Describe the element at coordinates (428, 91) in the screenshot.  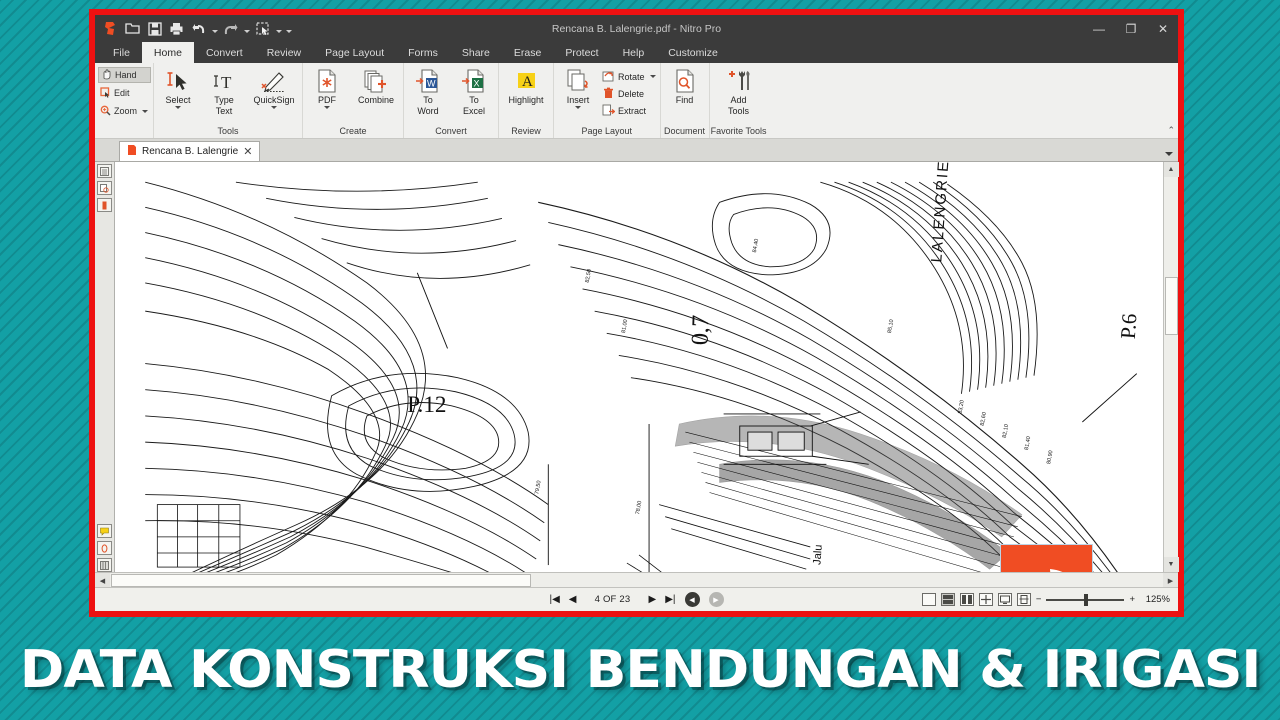
I see `to-word-button: W To Word` at that location.